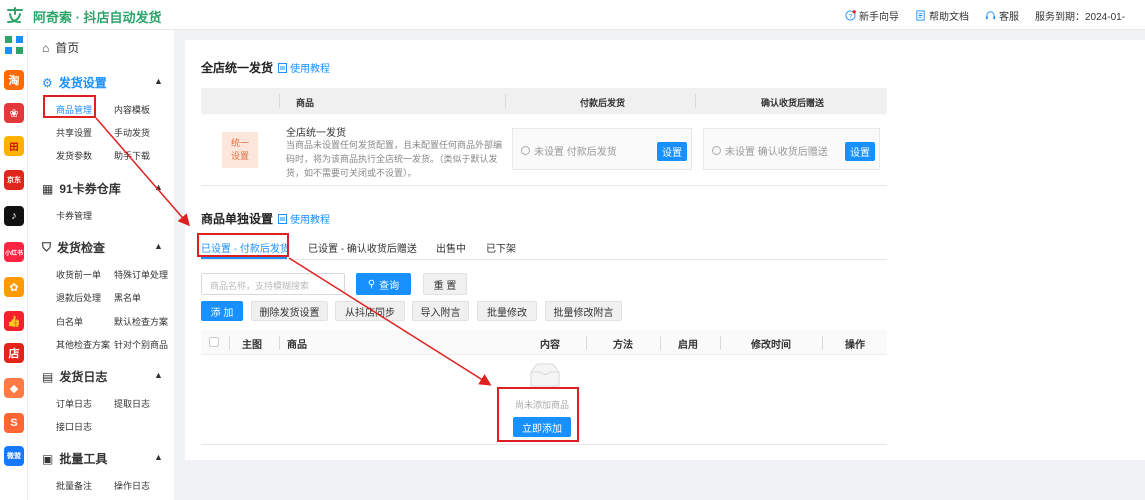 This screenshot has width=1145, height=500. What do you see at coordinates (14, 80) in the screenshot?
I see `taobao-icon: 淘` at bounding box center [14, 80].